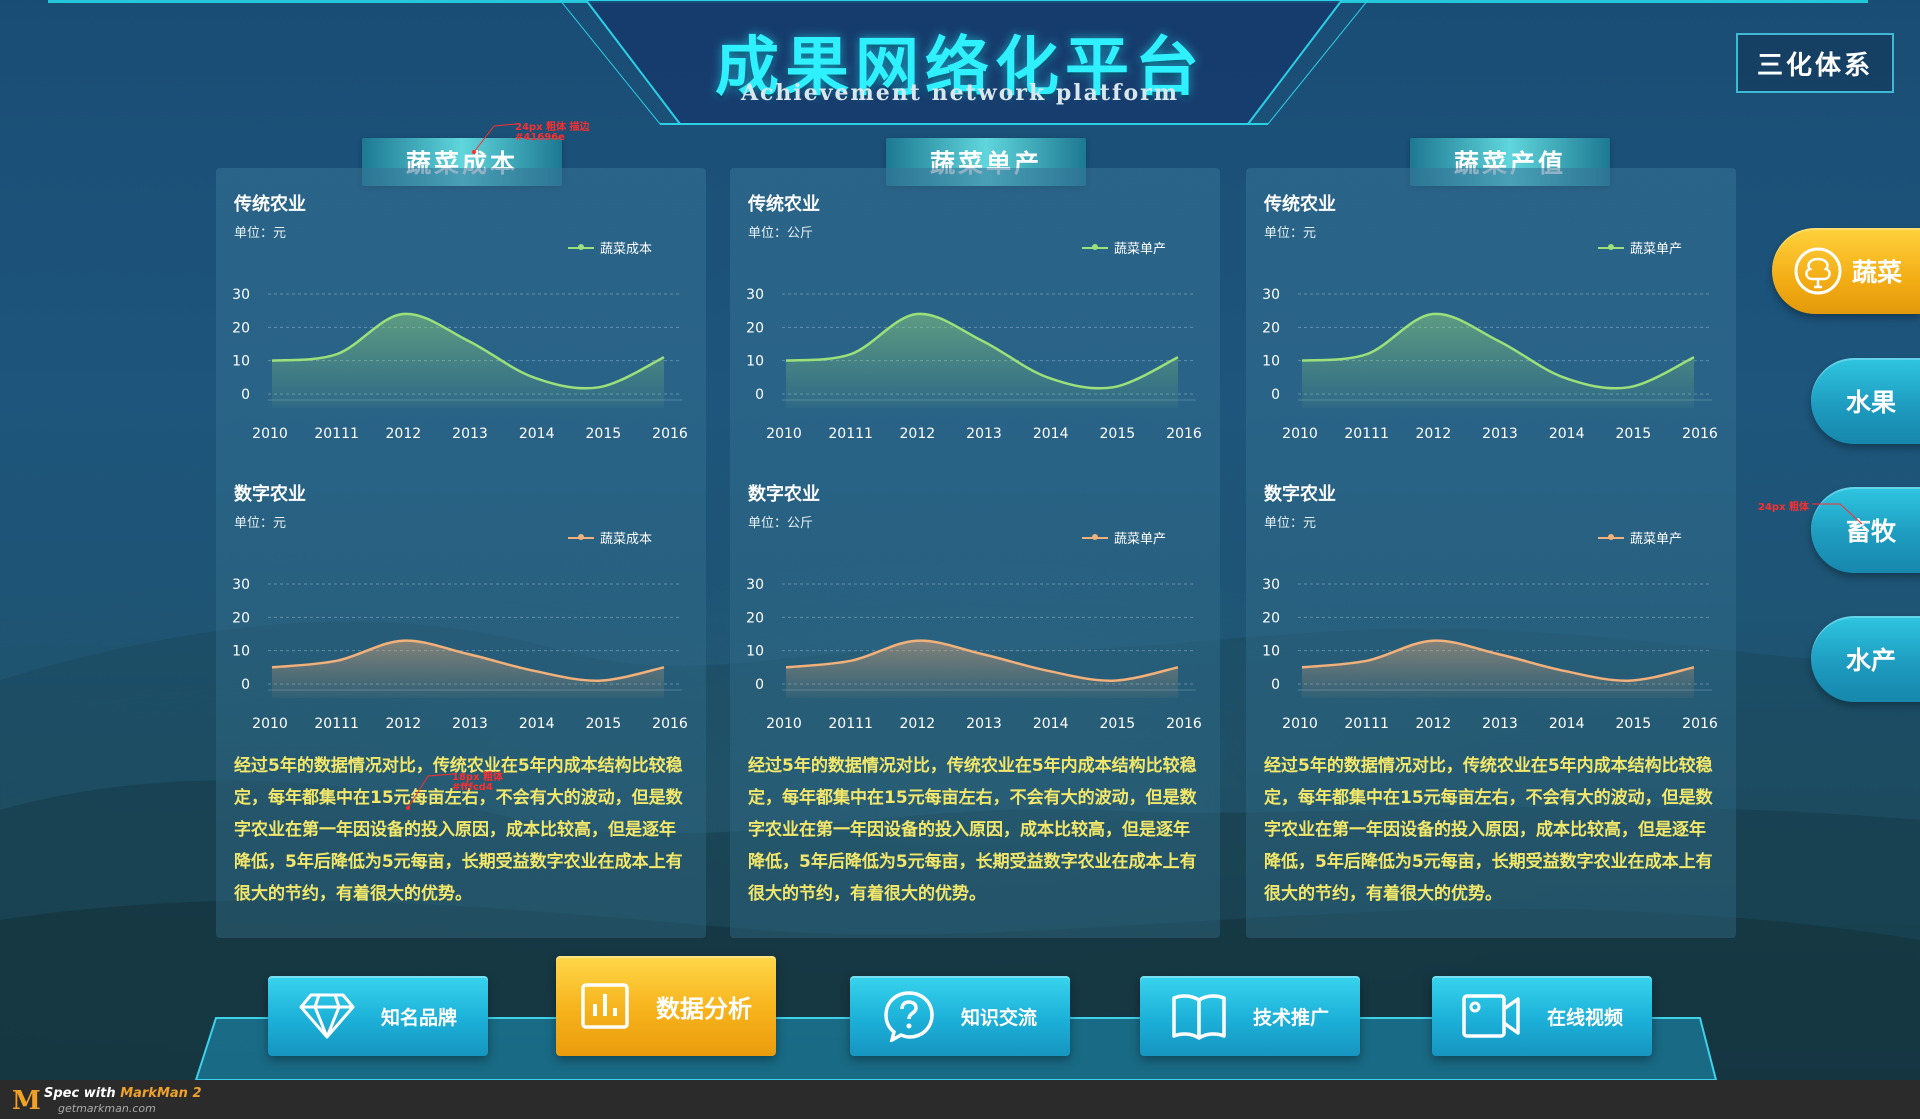  I want to click on bottom-nav-video: 在线视频, so click(1542, 1016).